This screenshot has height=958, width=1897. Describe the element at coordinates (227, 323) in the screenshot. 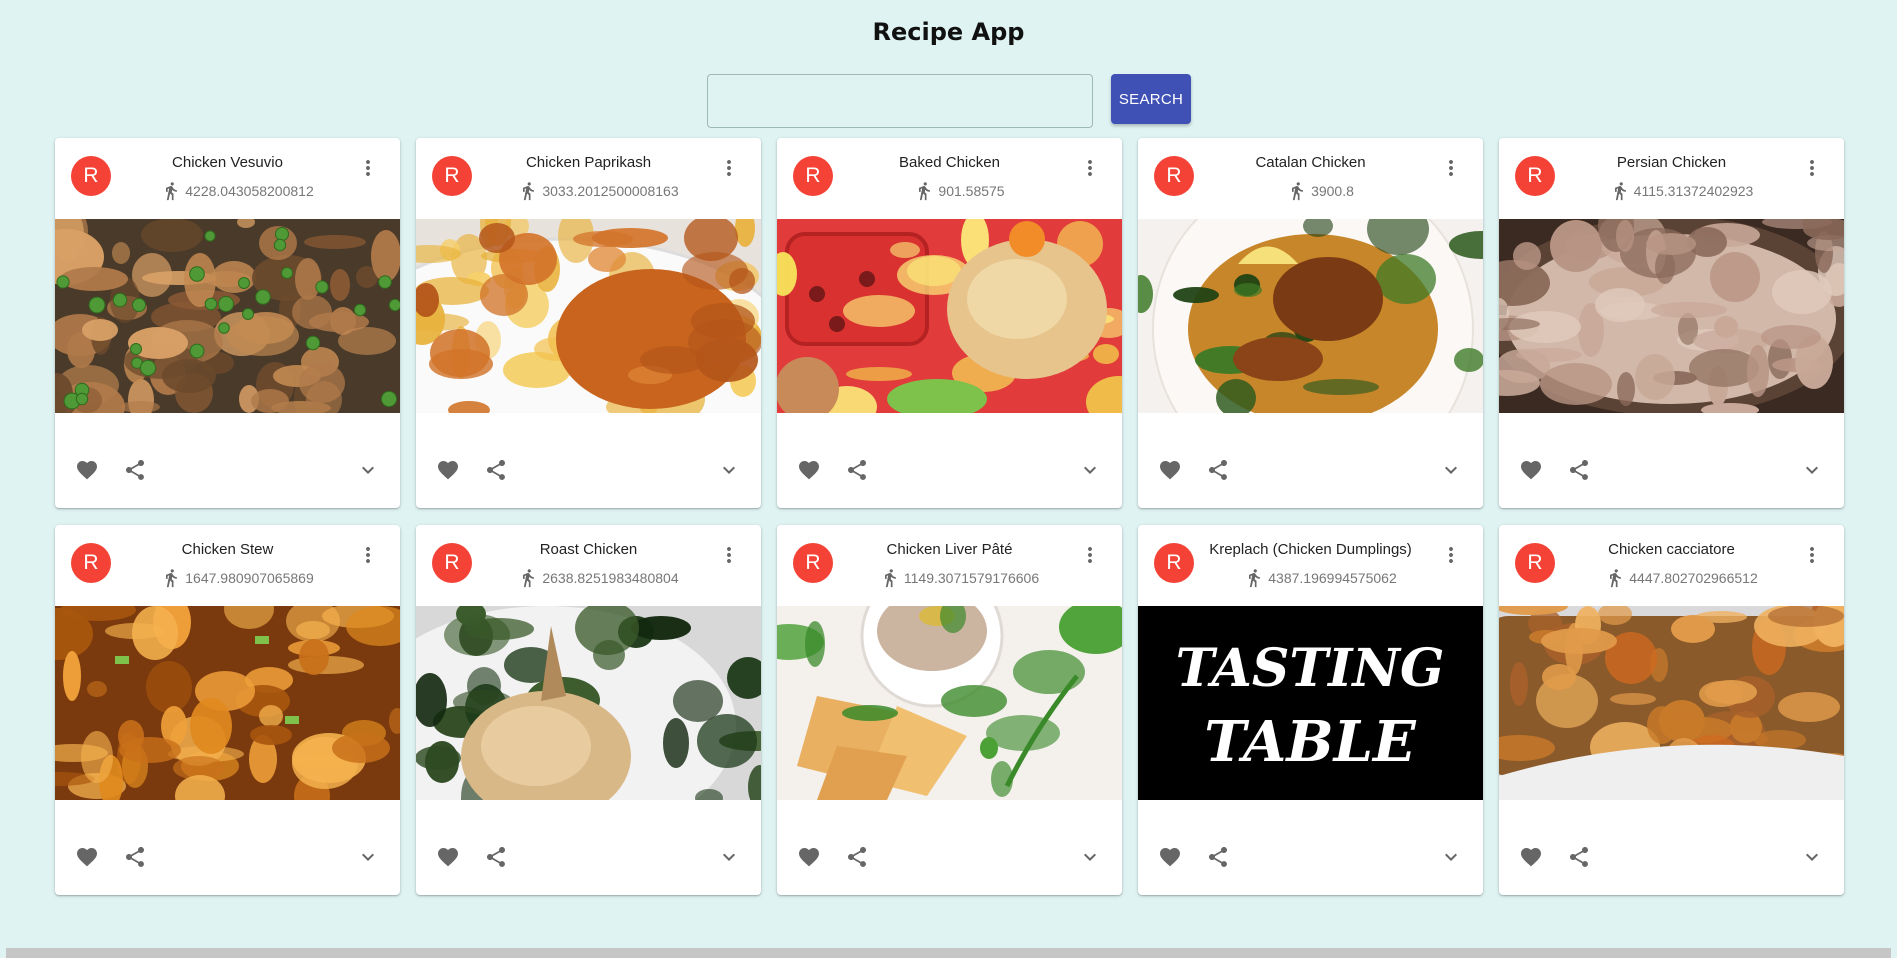

I see `recipe-card: R Chicken Vesuvio 4228.043058200812` at that location.